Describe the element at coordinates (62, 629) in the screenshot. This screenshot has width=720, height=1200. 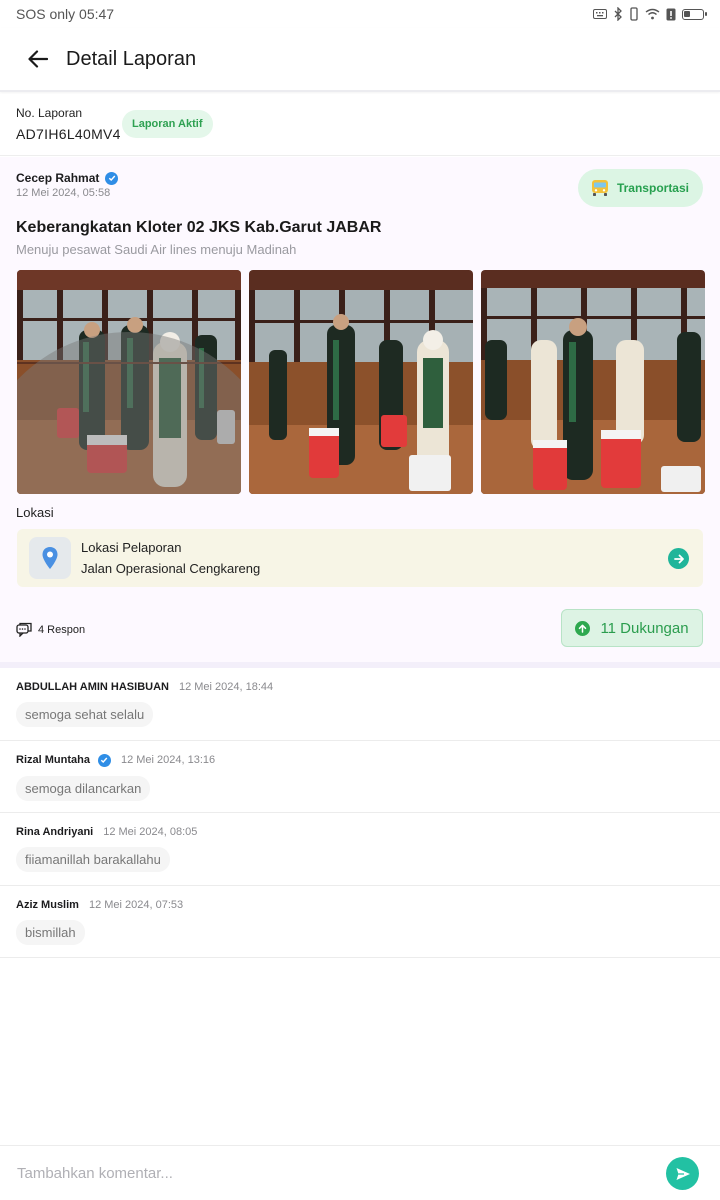
I see `response-count-label: 4 Respon` at that location.